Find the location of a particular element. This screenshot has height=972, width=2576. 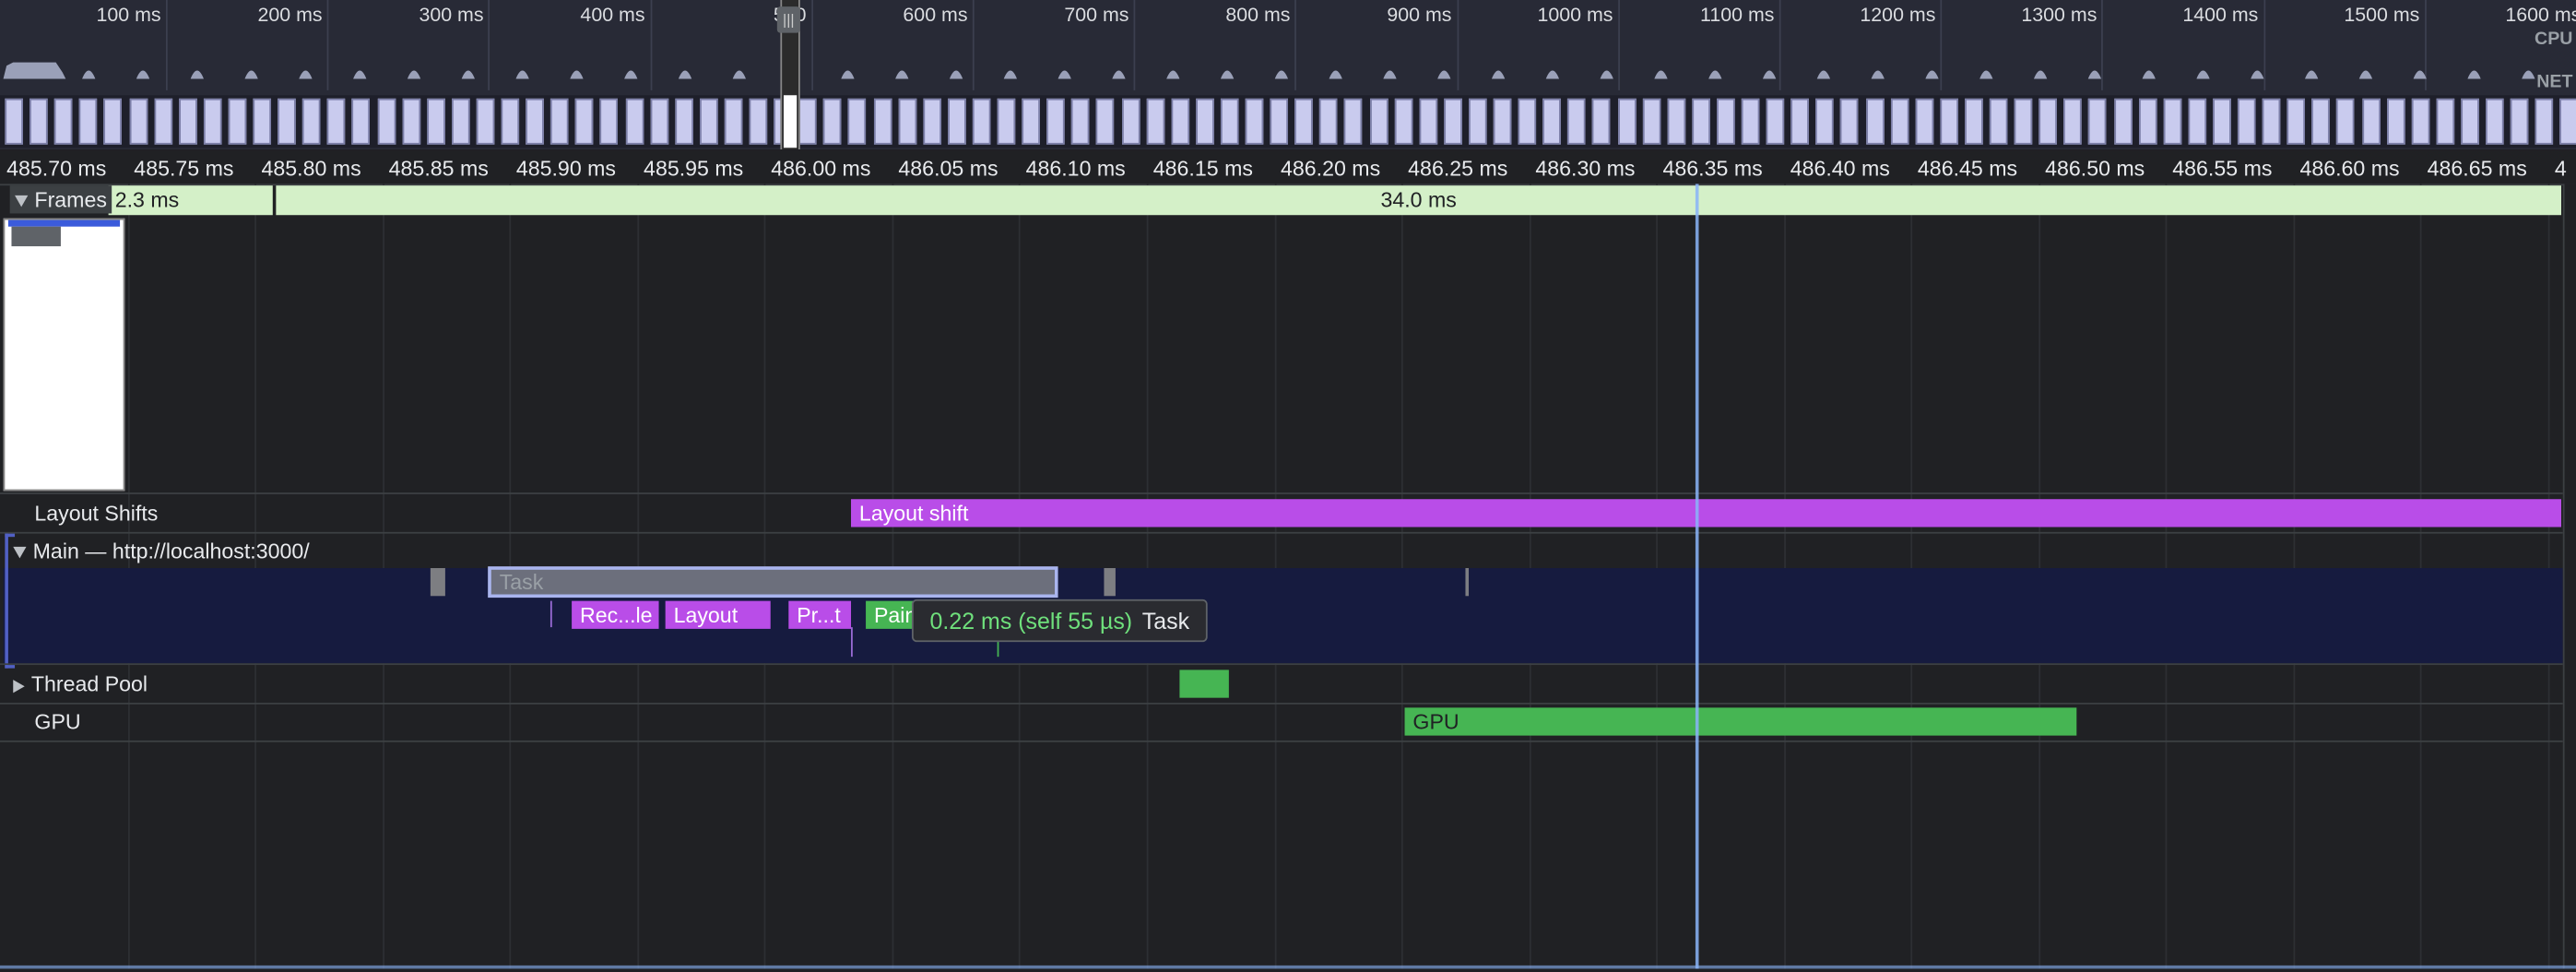

chevron-right-icon is located at coordinates (19, 686).